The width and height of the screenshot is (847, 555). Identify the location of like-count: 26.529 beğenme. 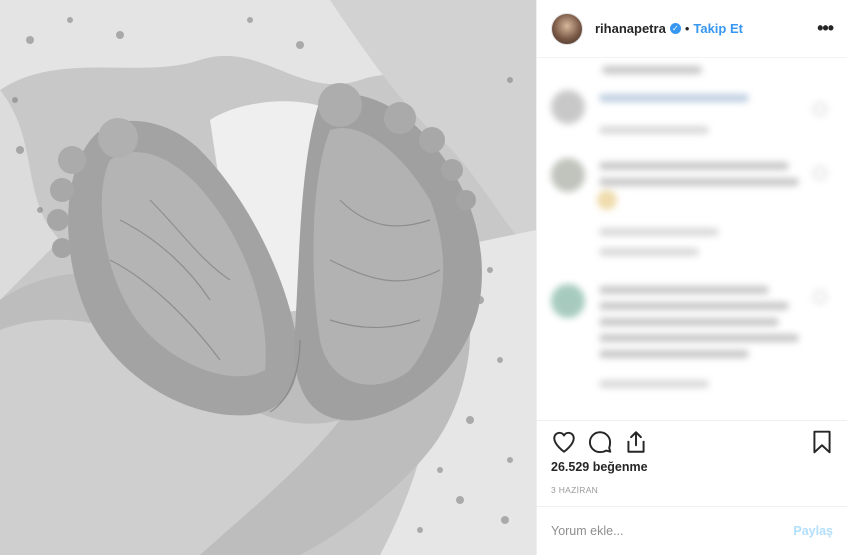
(599, 467).